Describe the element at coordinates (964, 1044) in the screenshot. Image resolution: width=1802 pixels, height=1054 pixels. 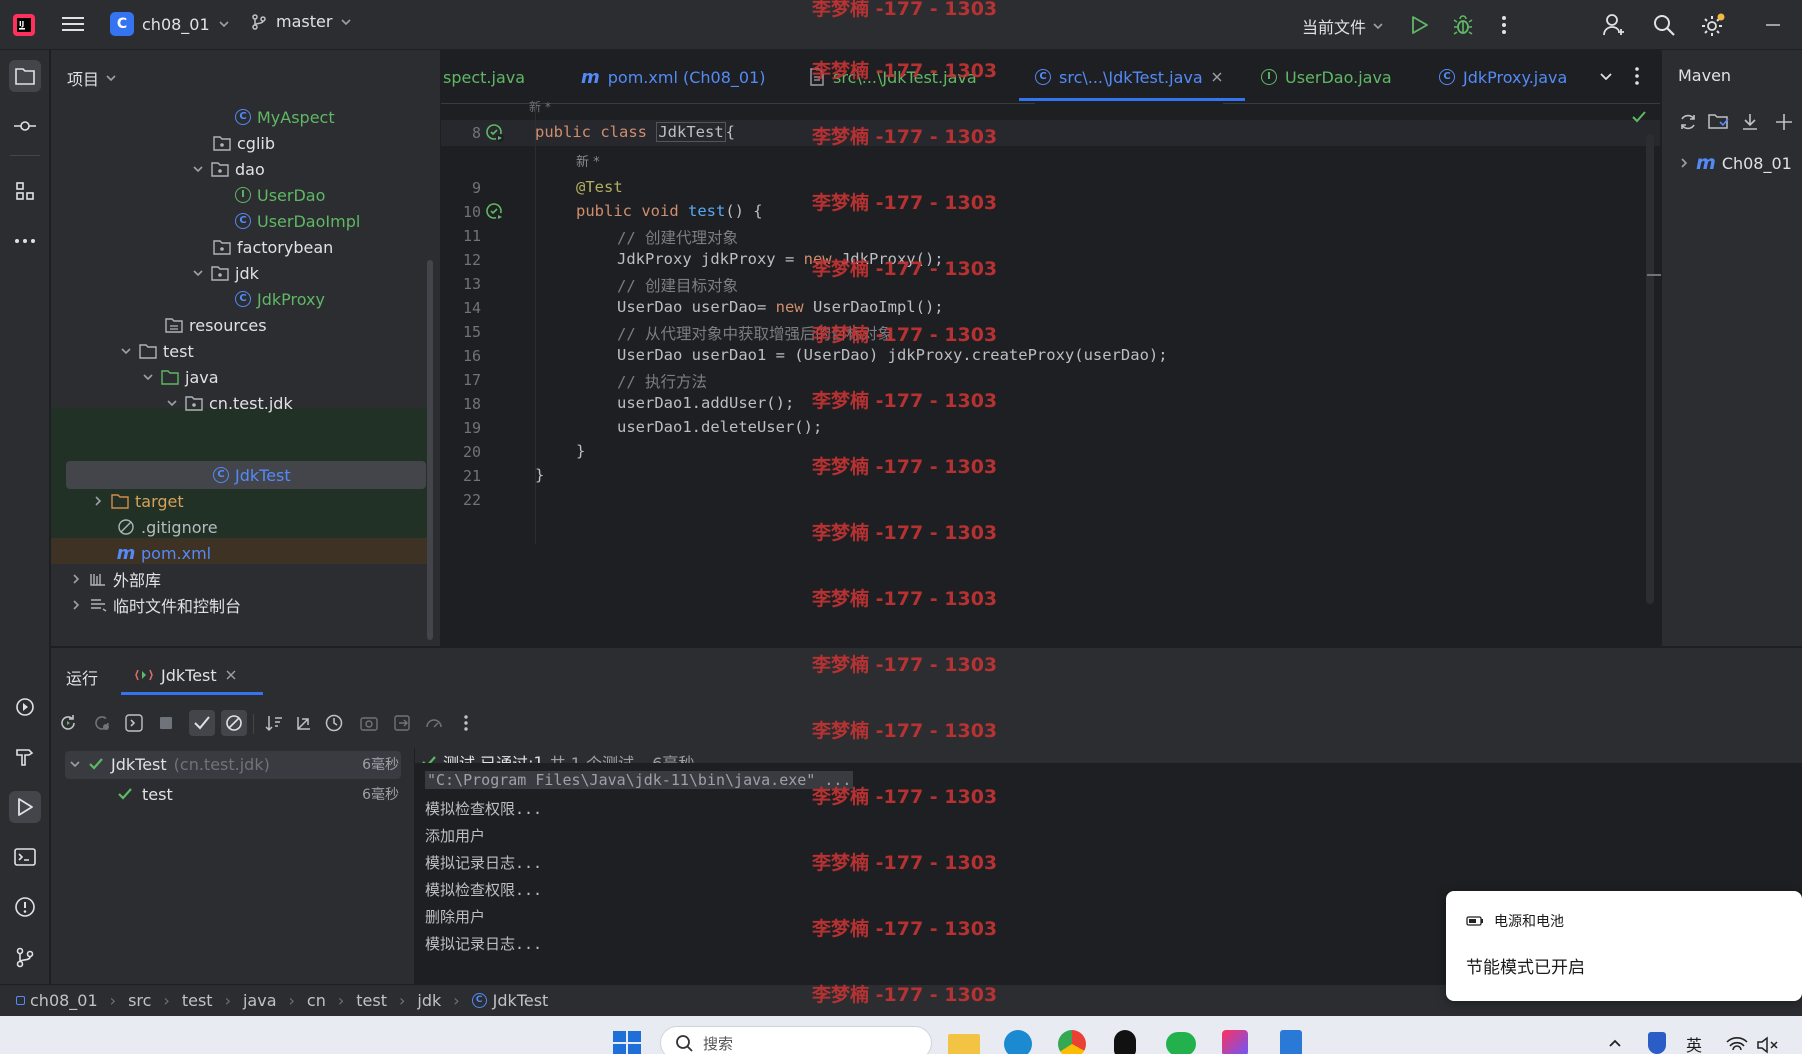
I see `file-explorer-icon` at that location.